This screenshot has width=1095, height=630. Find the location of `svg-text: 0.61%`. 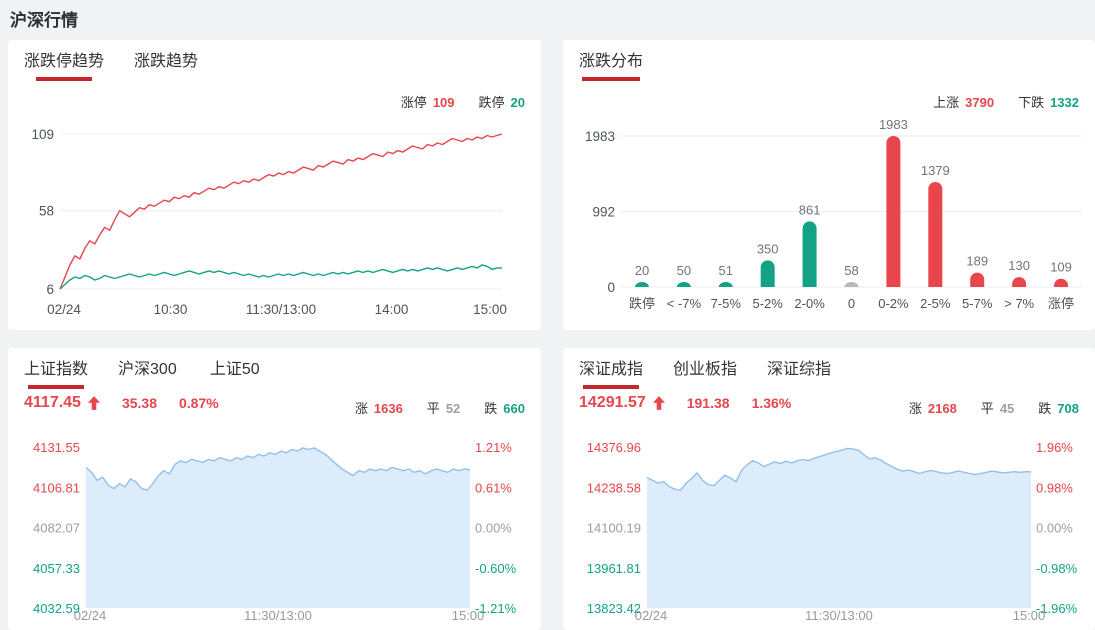

svg-text: 0.61% is located at coordinates (493, 487).